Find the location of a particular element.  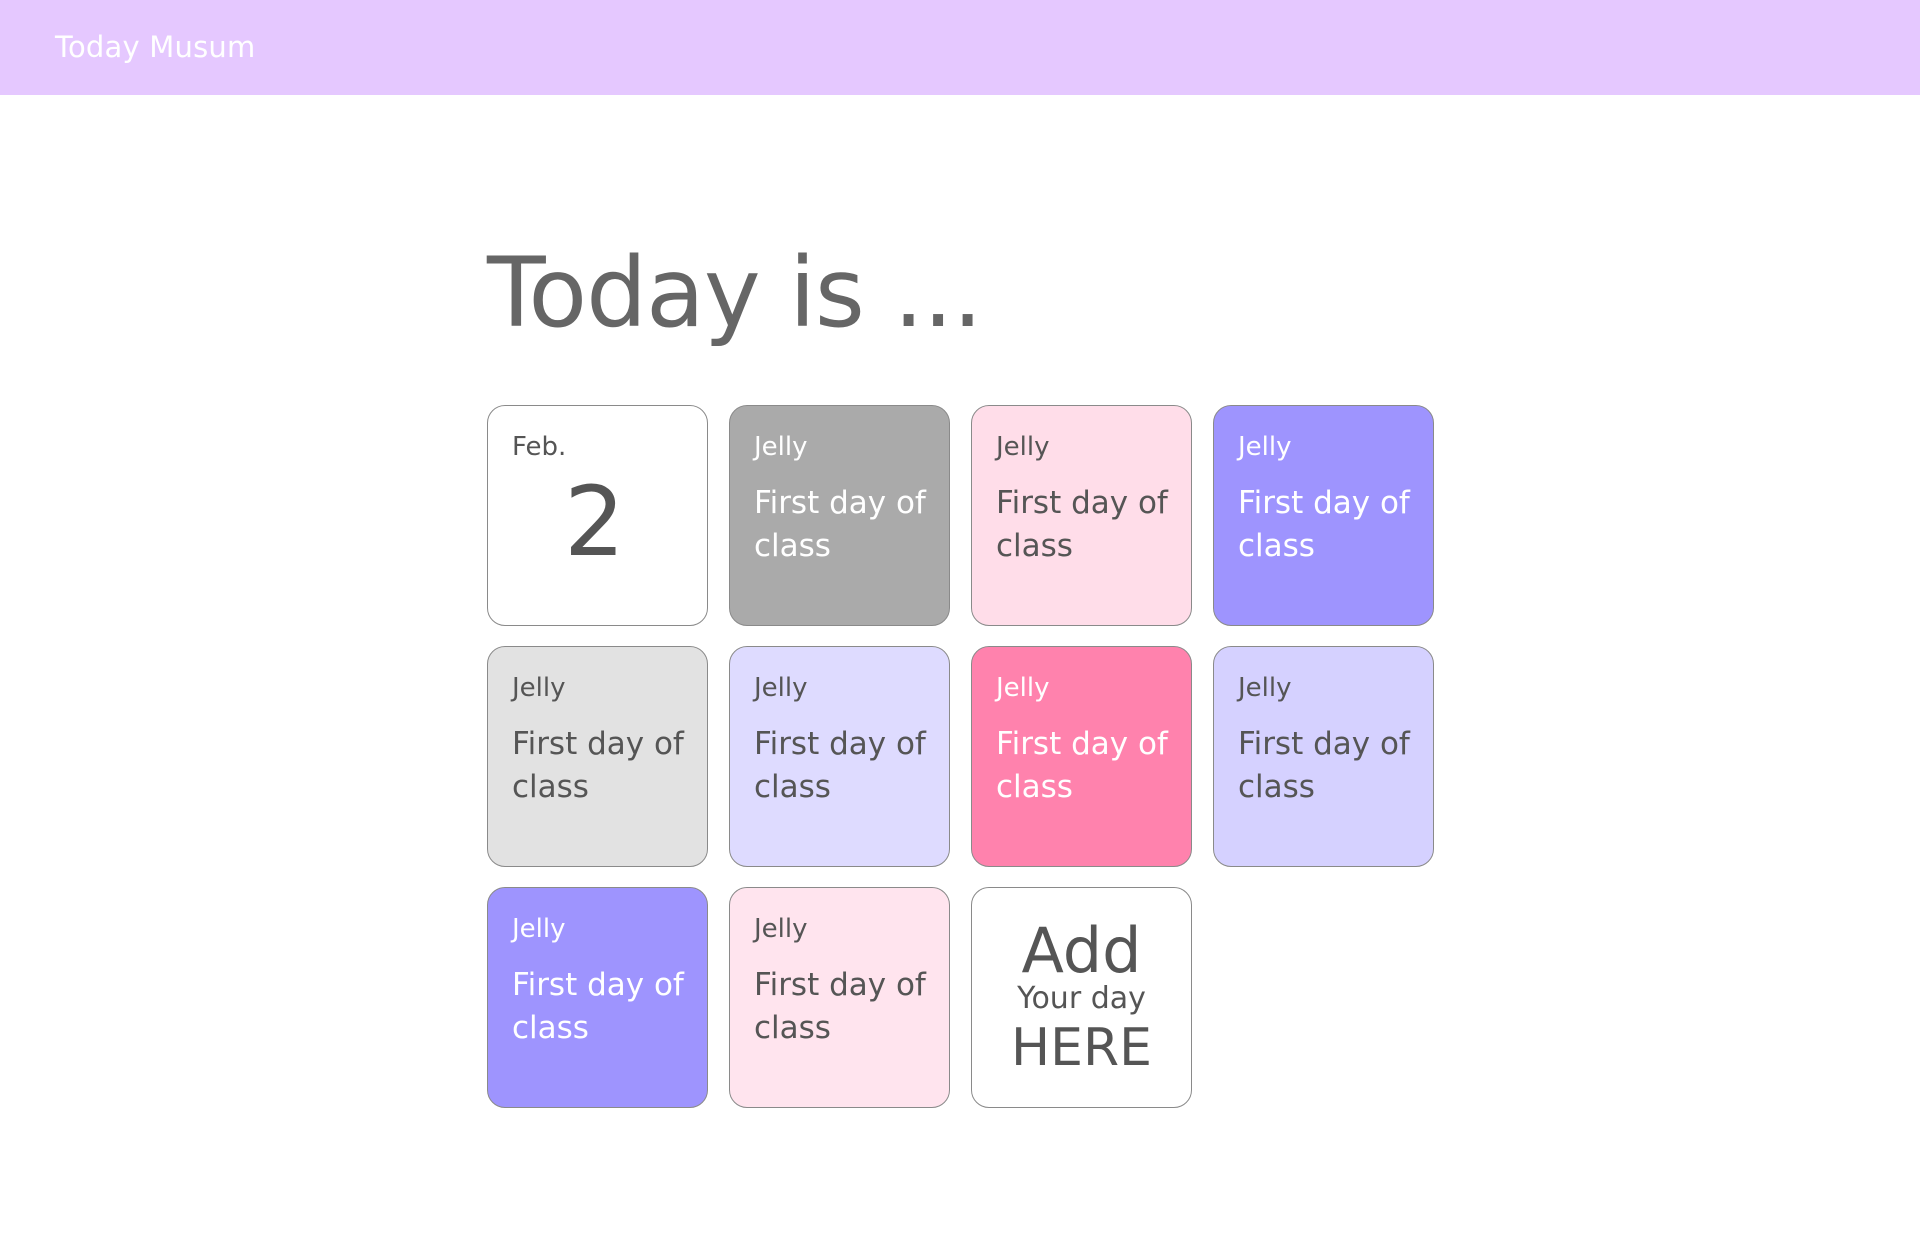

date-day: 2 is located at coordinates (594, 522).